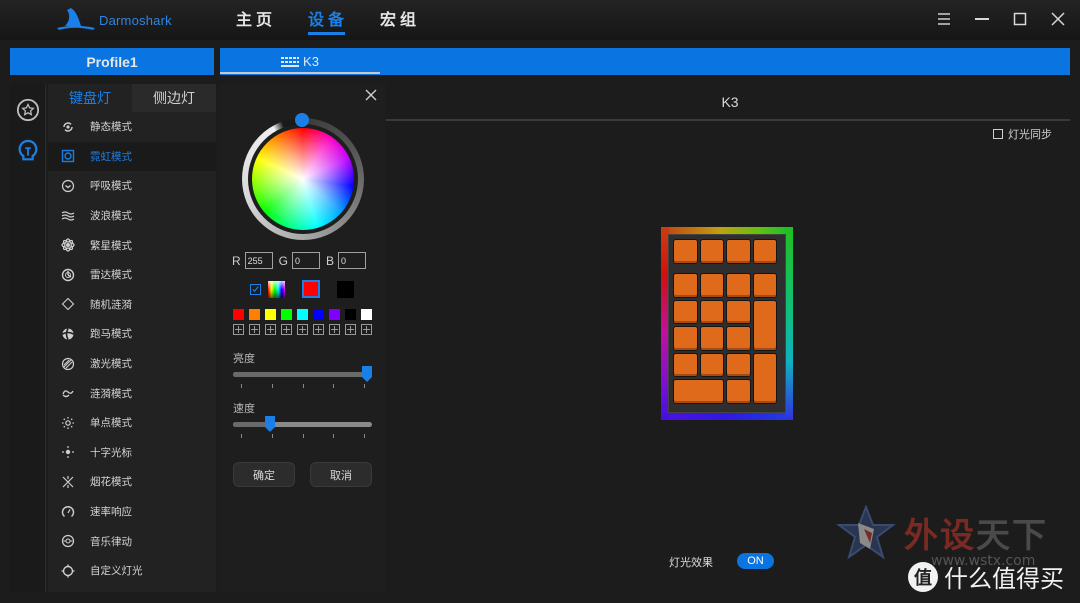 This screenshot has height=603, width=1080. I want to click on mode-item: 繁星模式, so click(132, 245).